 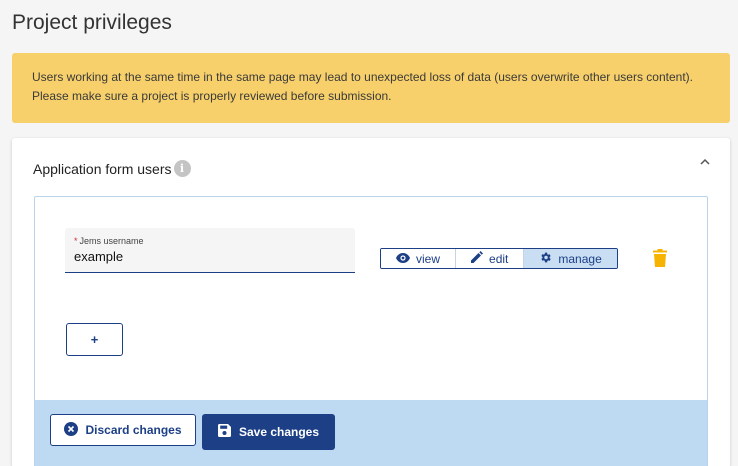 What do you see at coordinates (71, 430) in the screenshot?
I see `close-circle-icon` at bounding box center [71, 430].